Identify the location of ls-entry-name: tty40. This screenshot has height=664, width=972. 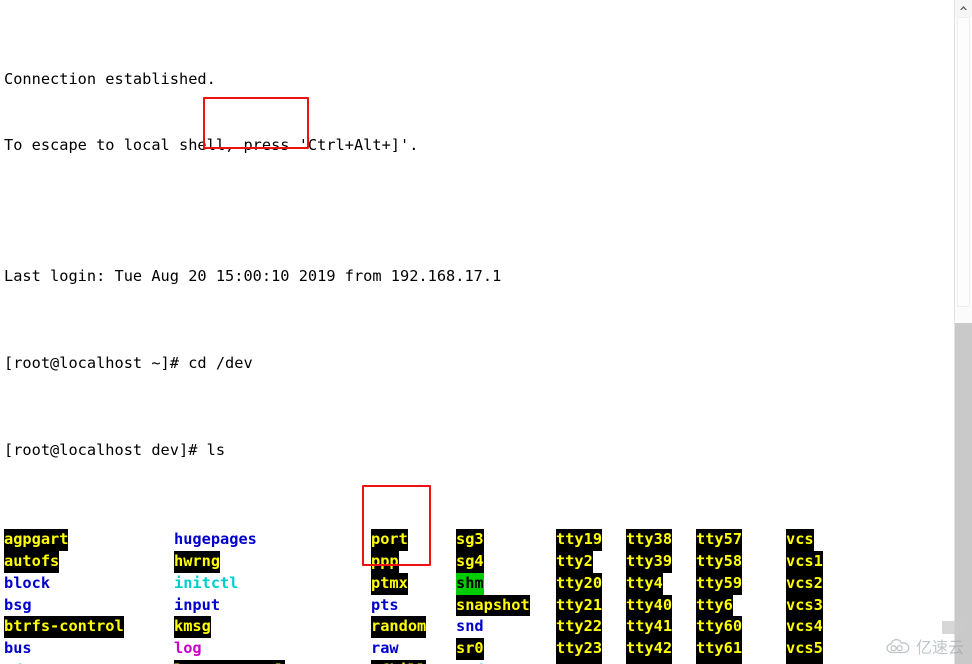
(649, 605).